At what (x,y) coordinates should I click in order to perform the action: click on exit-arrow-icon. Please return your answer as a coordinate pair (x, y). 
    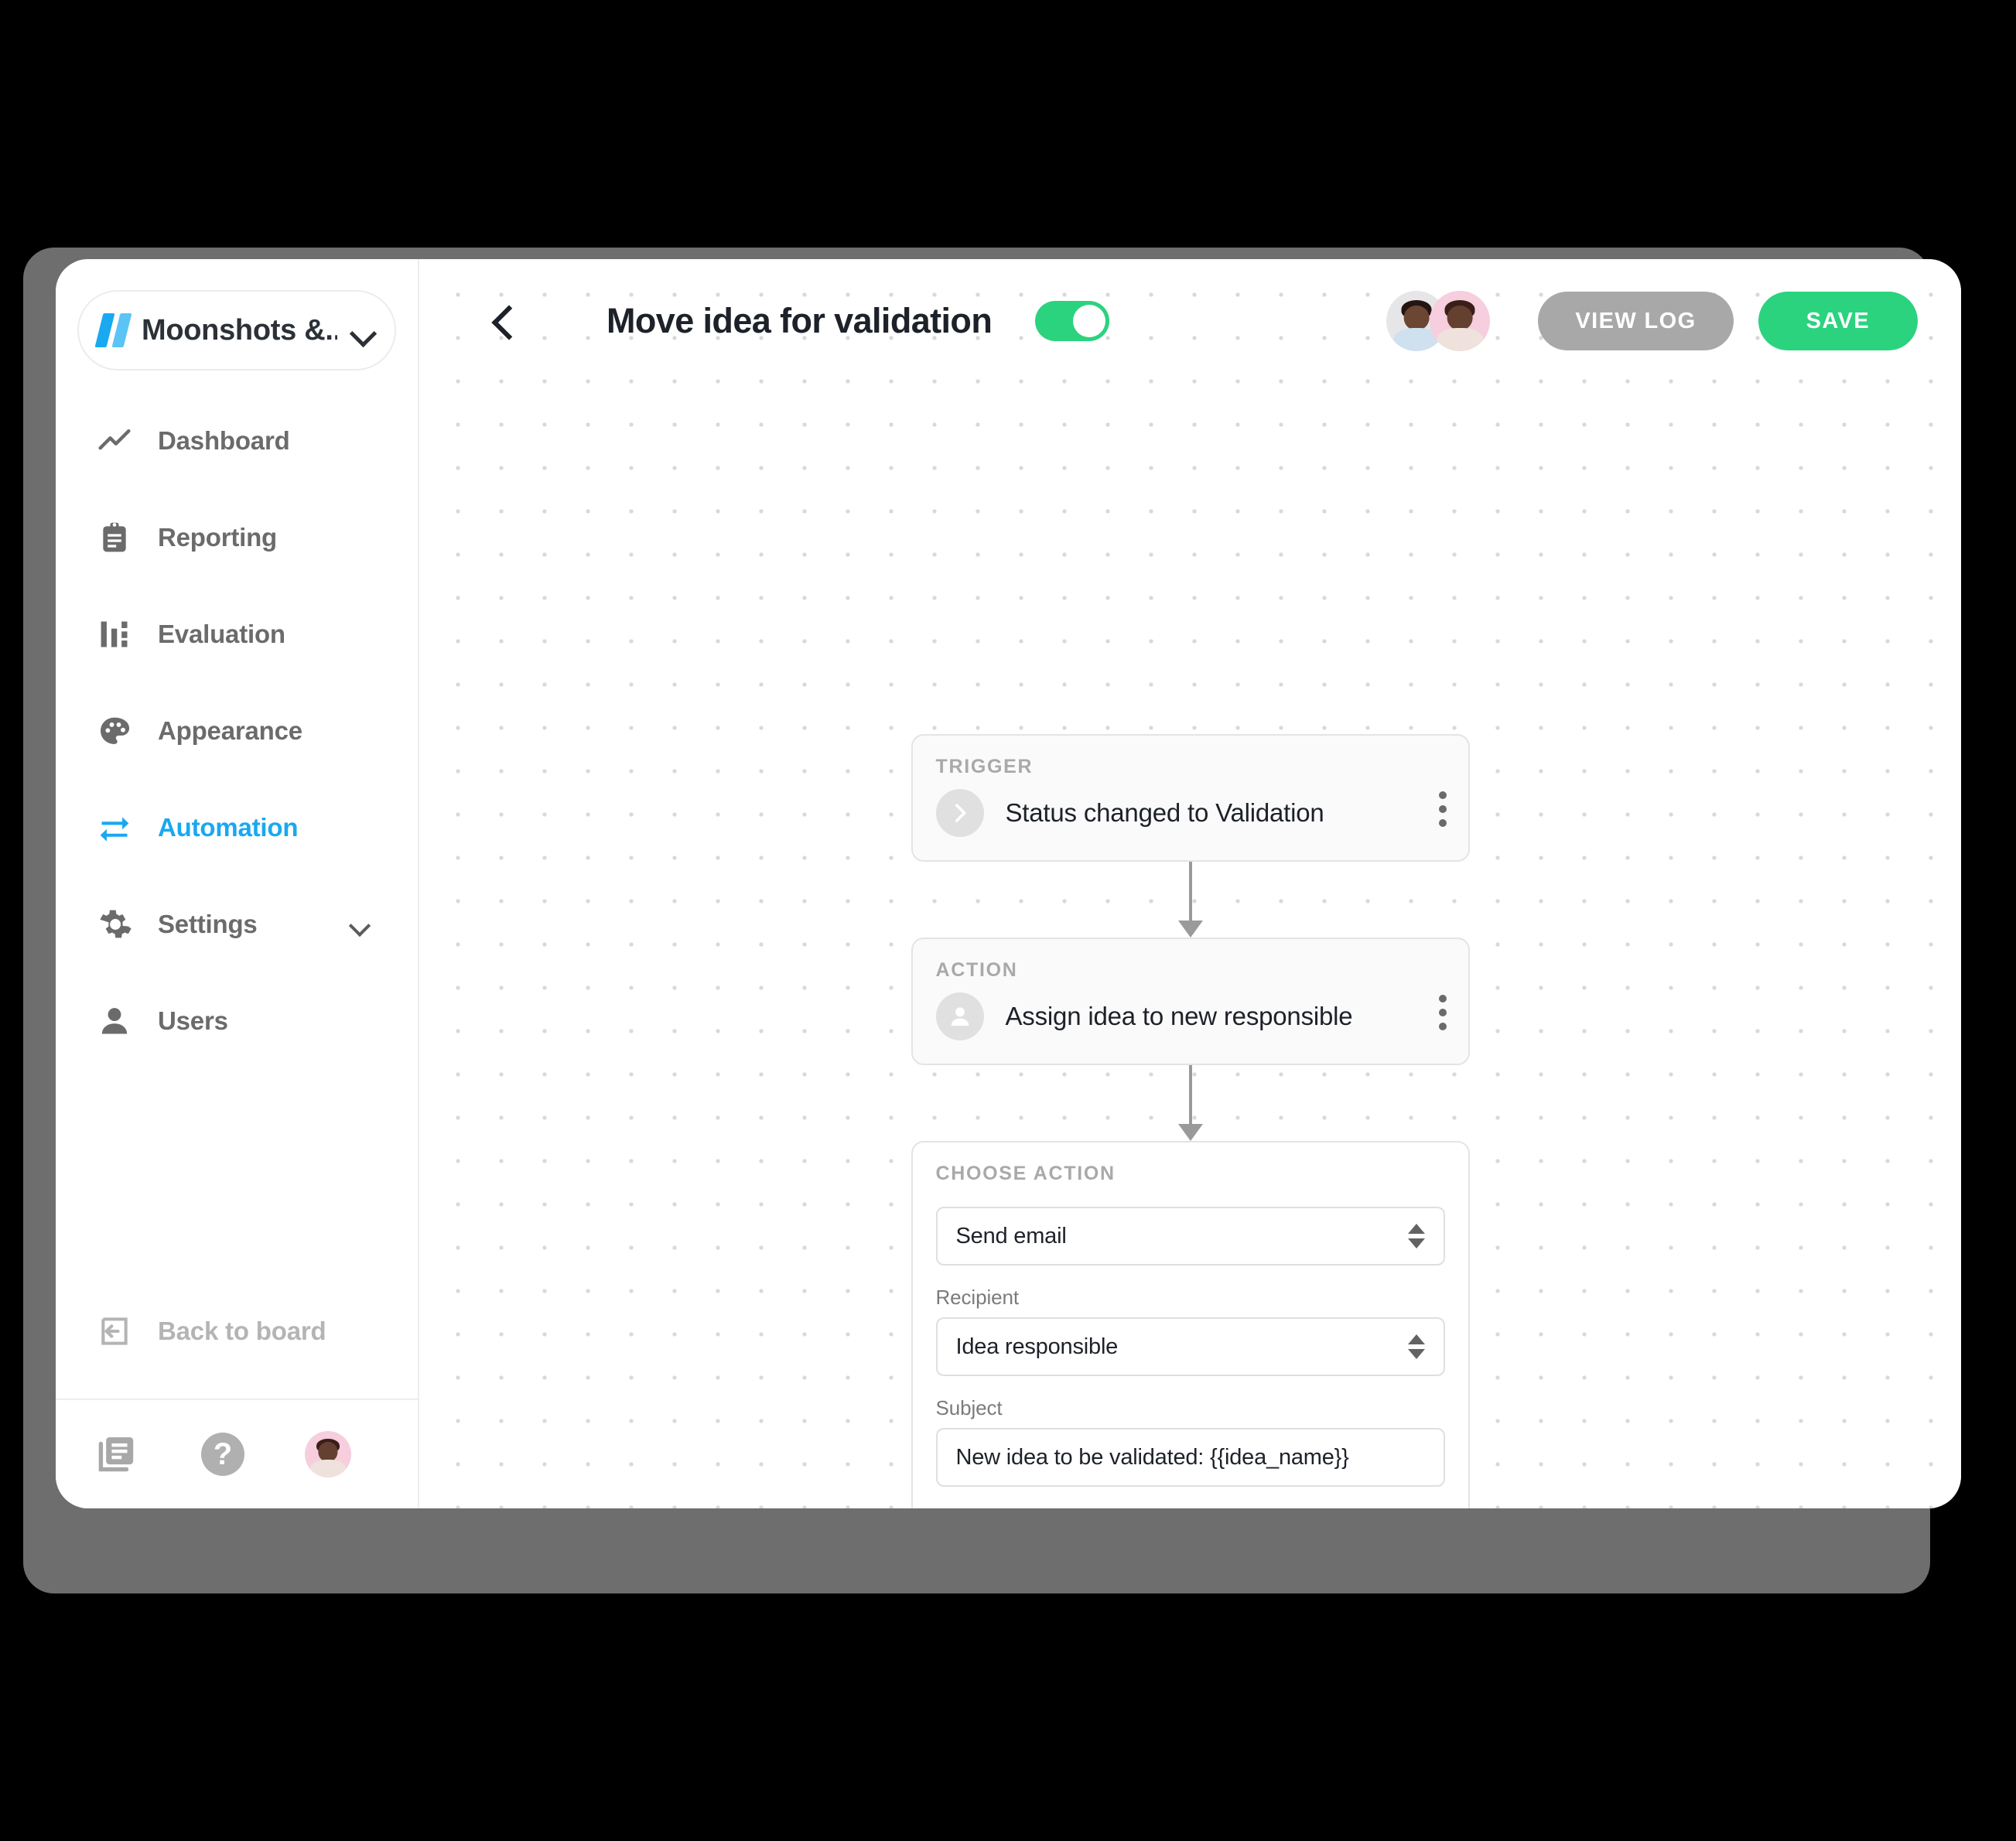
    Looking at the image, I should click on (114, 1331).